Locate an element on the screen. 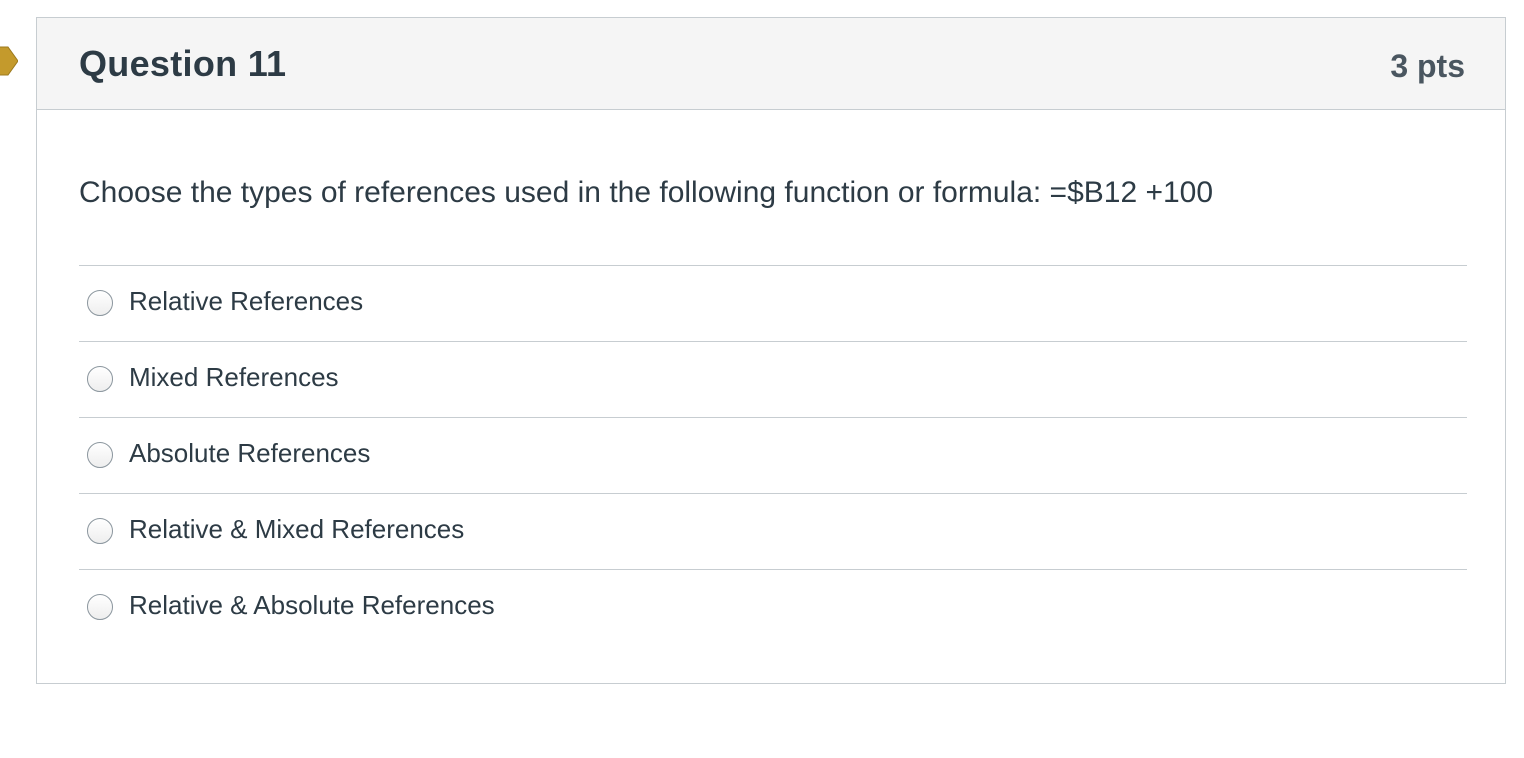  answer-label: Absolute References is located at coordinates (249, 453).